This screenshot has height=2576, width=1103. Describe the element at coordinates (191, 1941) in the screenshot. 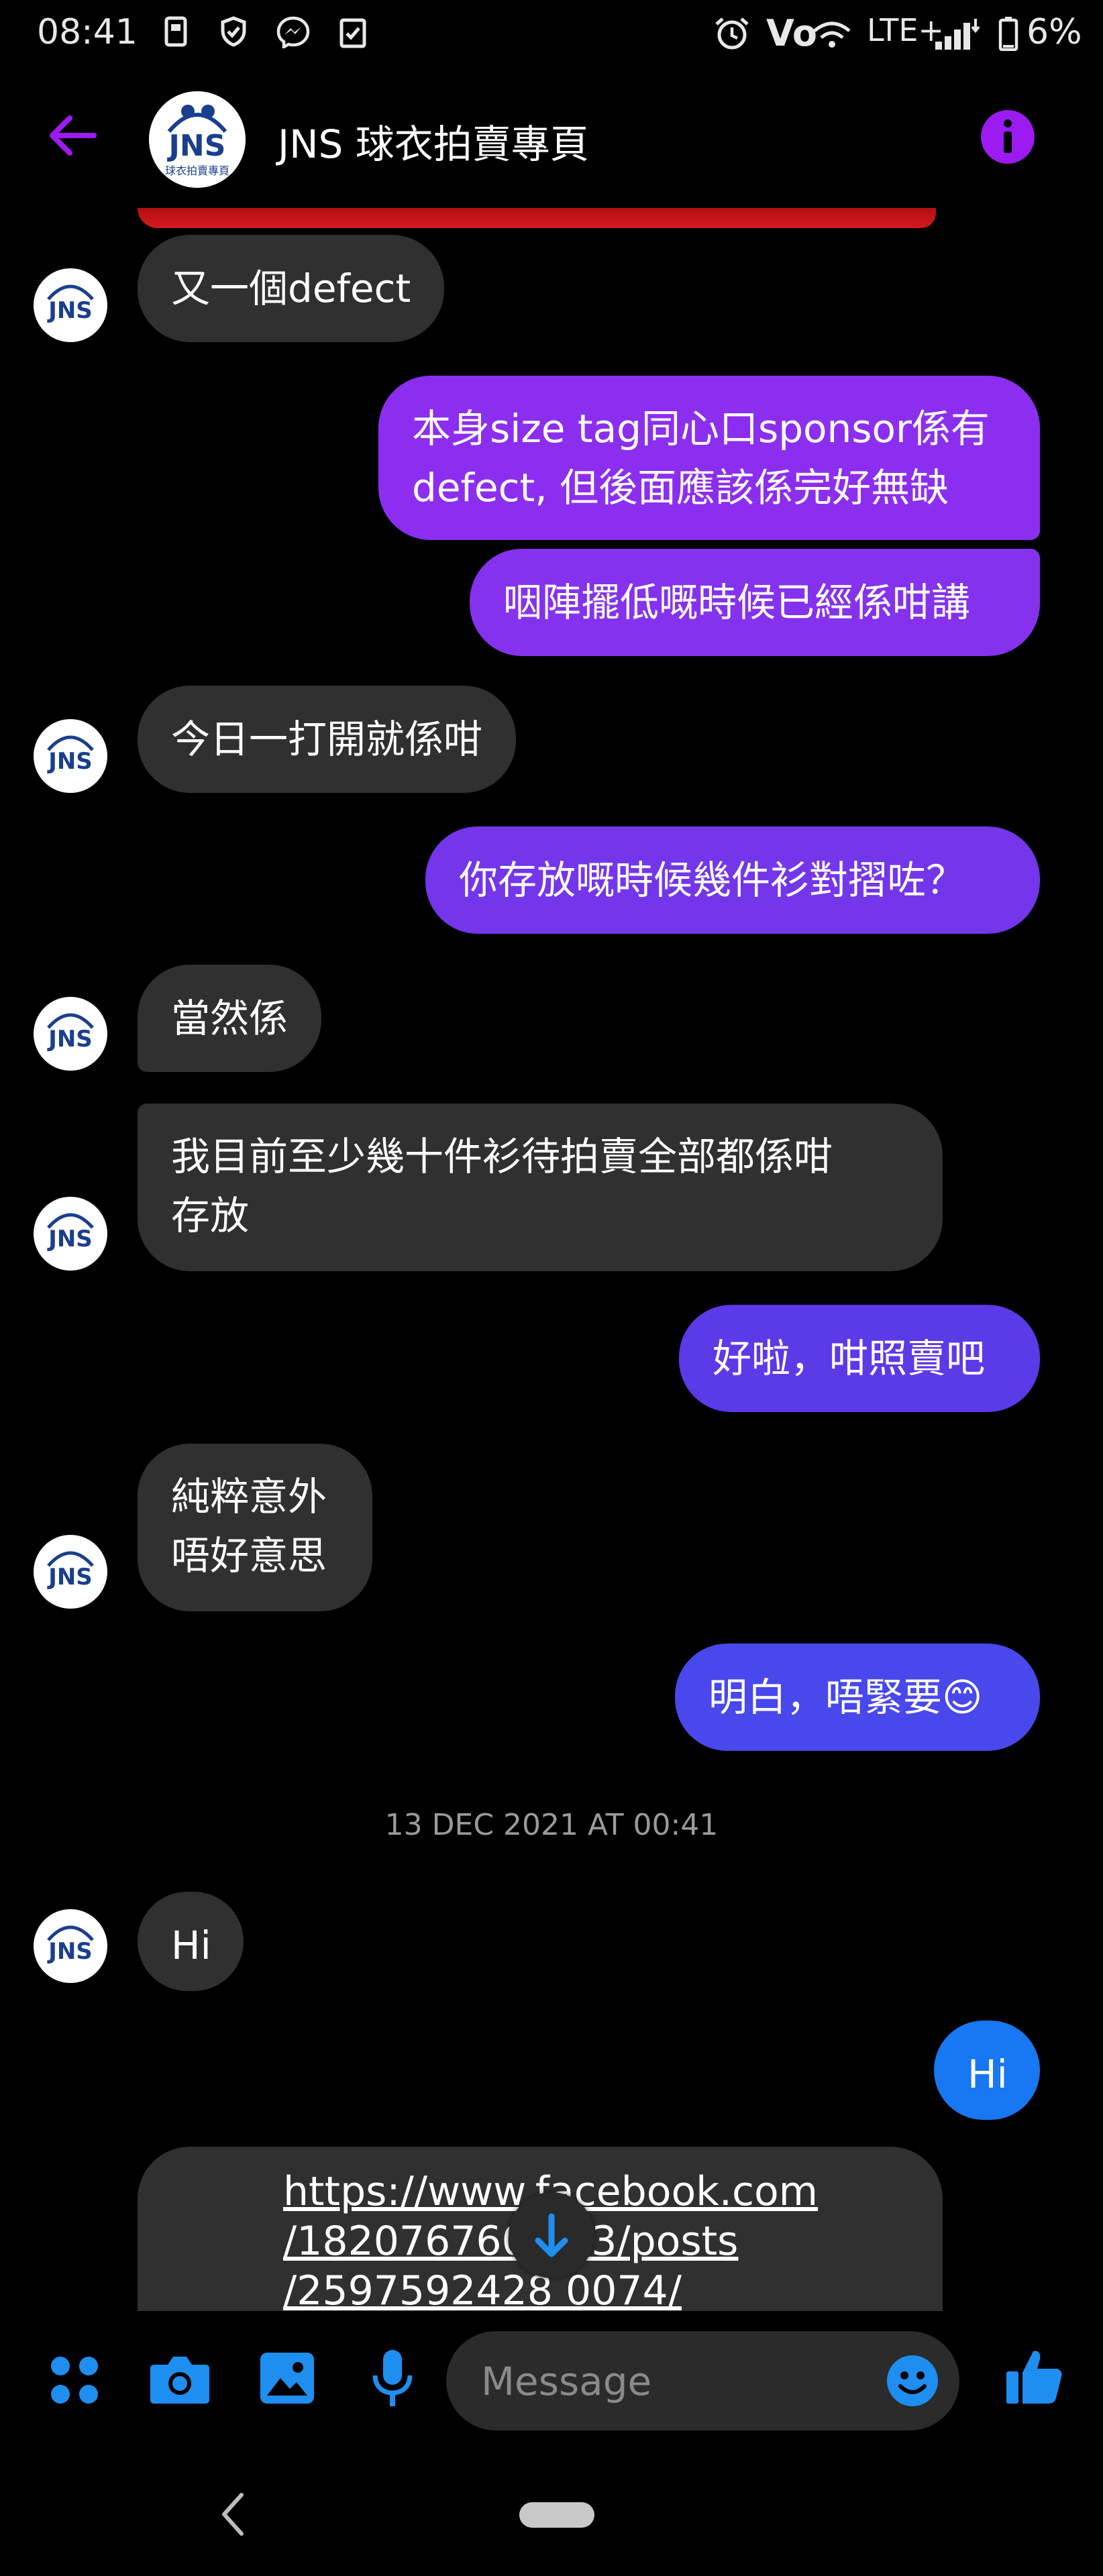

I see `message-incoming: Hi` at that location.